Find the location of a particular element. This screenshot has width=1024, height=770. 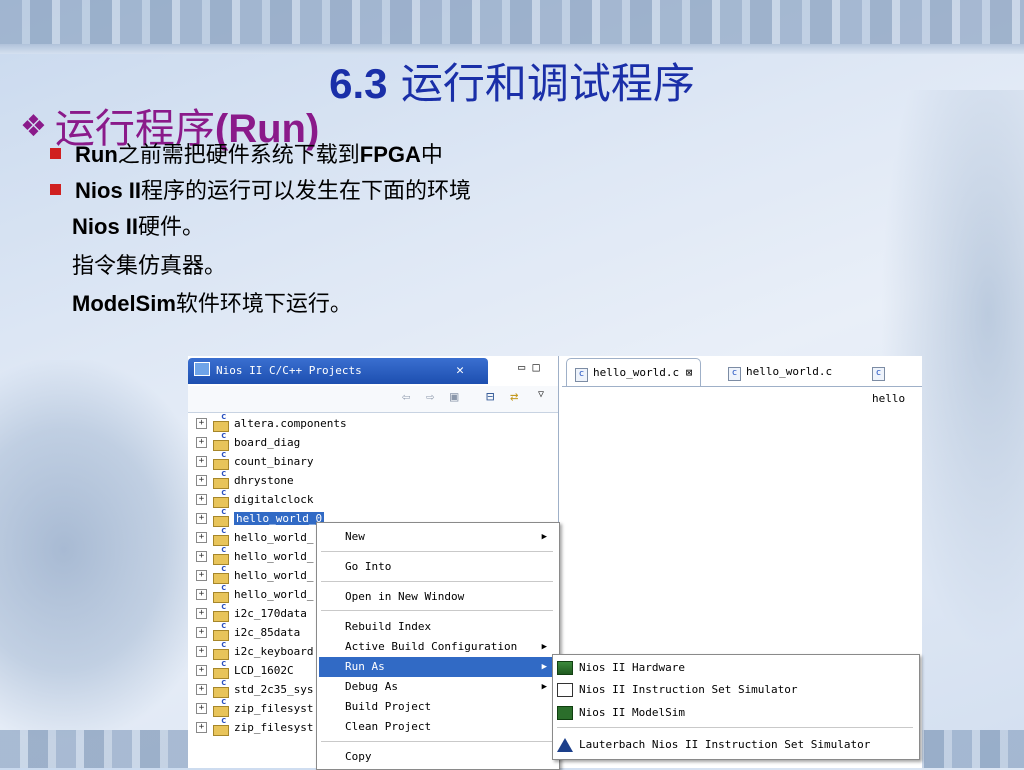

env-item-3-text: 软件环境下运行。 is located at coordinates (263, 304).